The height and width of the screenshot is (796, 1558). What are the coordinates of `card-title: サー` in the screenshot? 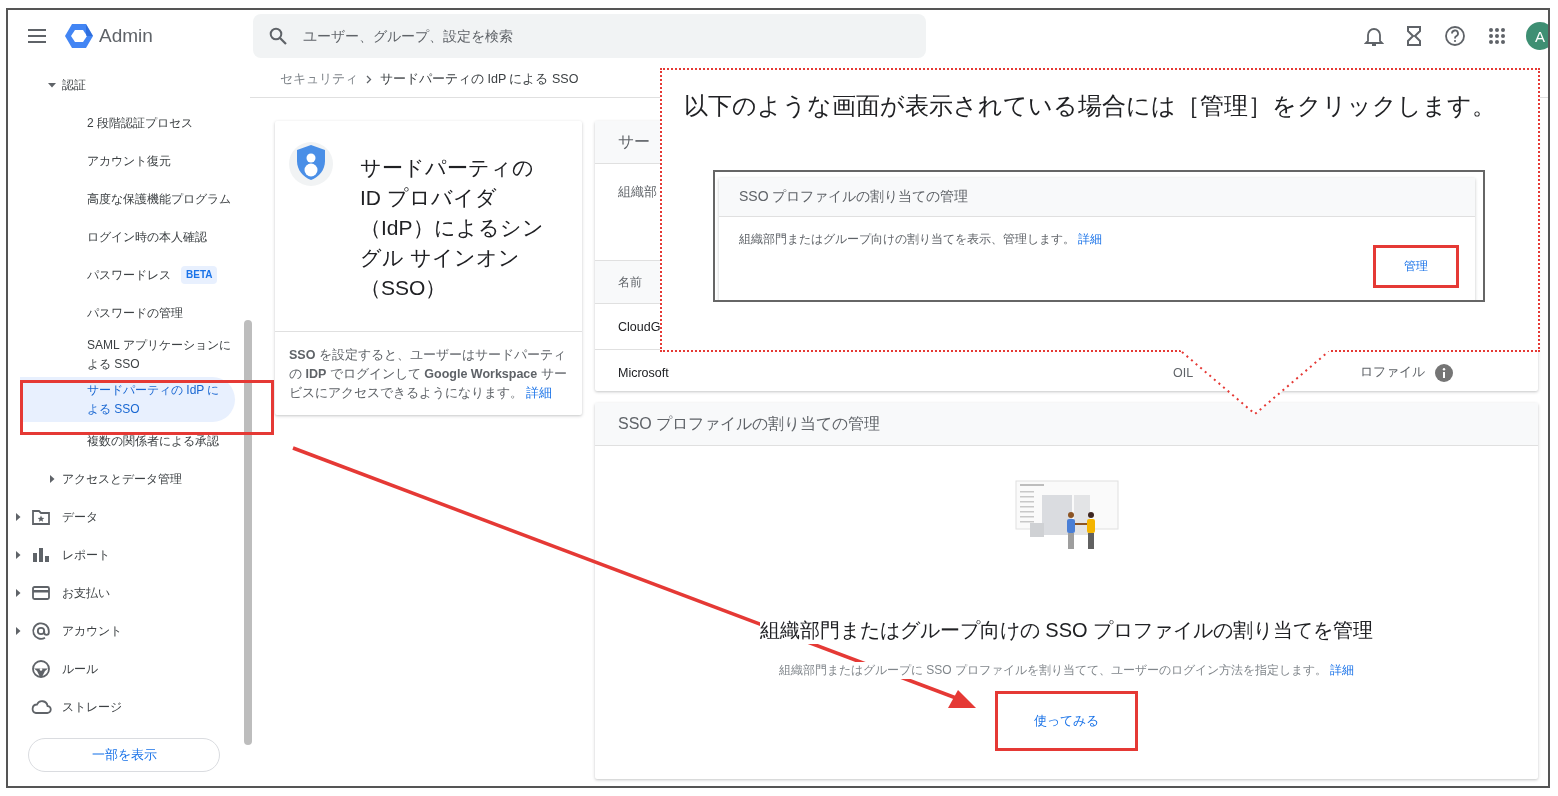 It's located at (634, 141).